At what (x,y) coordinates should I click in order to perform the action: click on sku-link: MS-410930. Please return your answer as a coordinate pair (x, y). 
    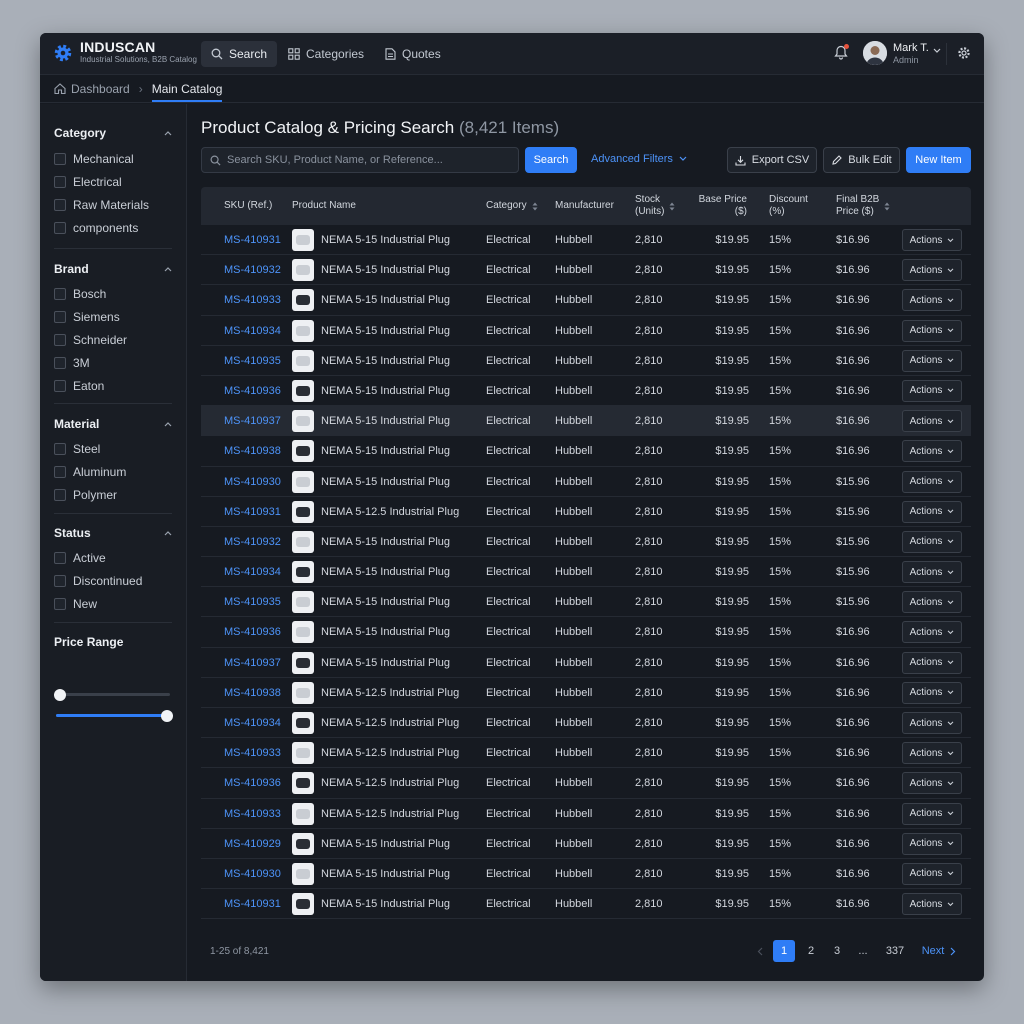
    Looking at the image, I should click on (252, 874).